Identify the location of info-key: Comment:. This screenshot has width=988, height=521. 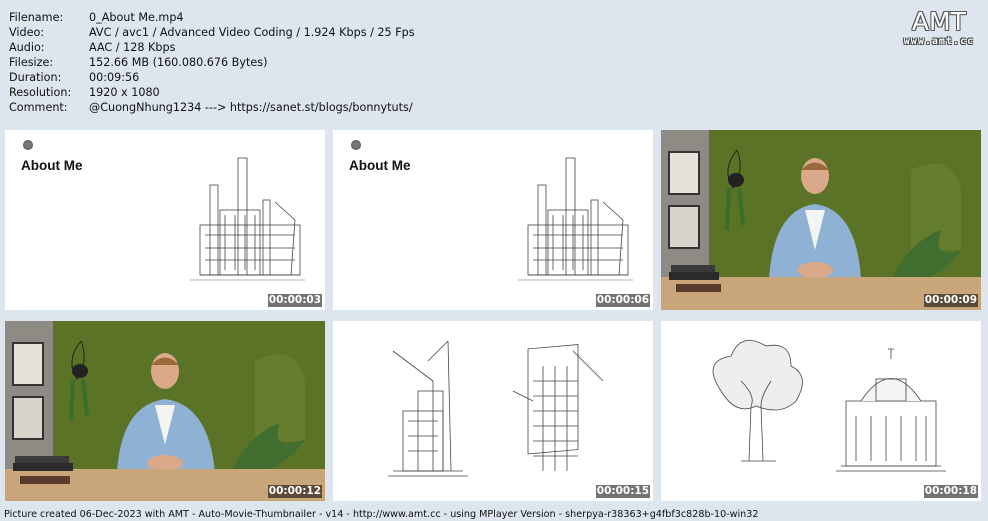
(38, 107).